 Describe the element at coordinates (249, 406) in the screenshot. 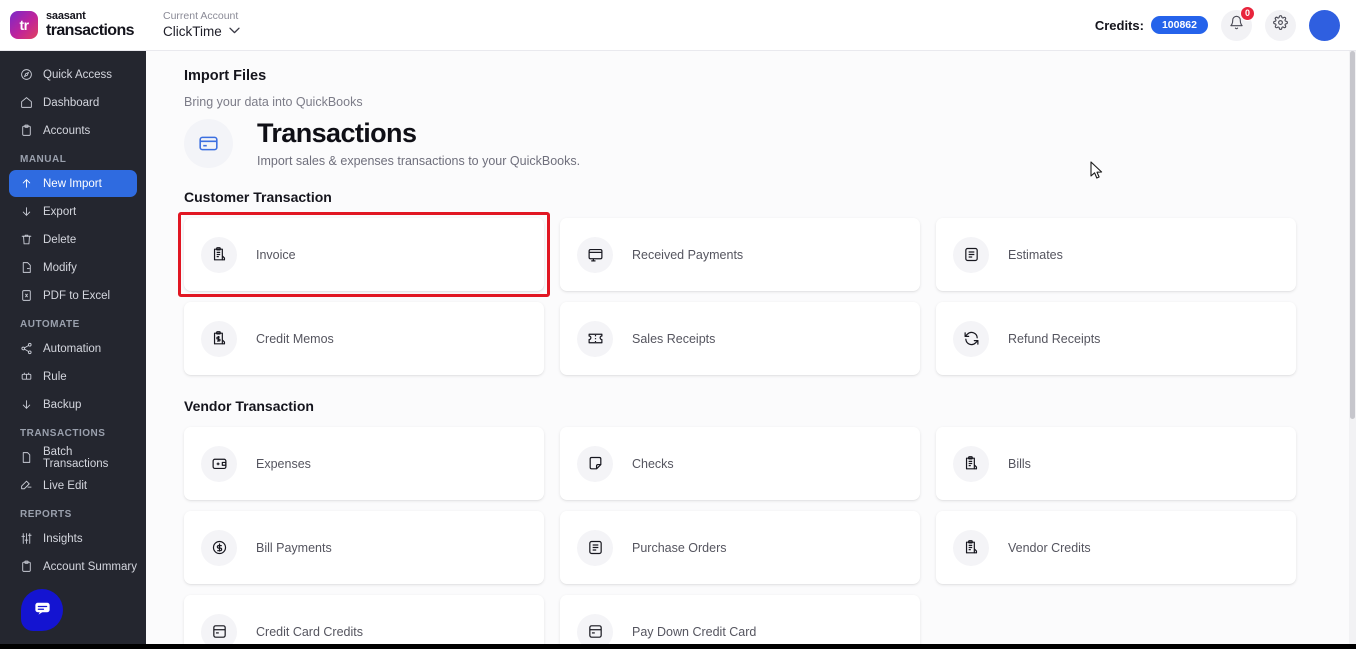

I see `vendor-section-title: Vendor Transaction` at that location.